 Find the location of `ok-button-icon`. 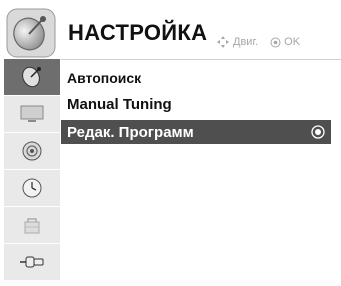

ok-button-icon is located at coordinates (275, 42).